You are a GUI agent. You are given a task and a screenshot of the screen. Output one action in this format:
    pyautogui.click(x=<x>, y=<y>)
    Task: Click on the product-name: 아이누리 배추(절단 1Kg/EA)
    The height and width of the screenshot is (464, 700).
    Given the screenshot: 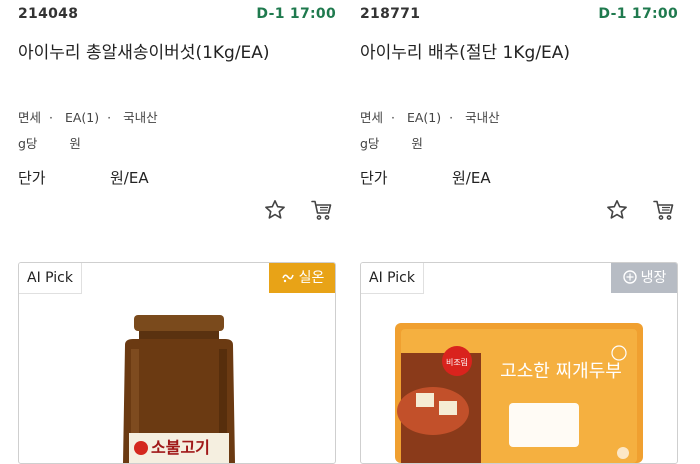 What is the action you would take?
    pyautogui.click(x=465, y=50)
    